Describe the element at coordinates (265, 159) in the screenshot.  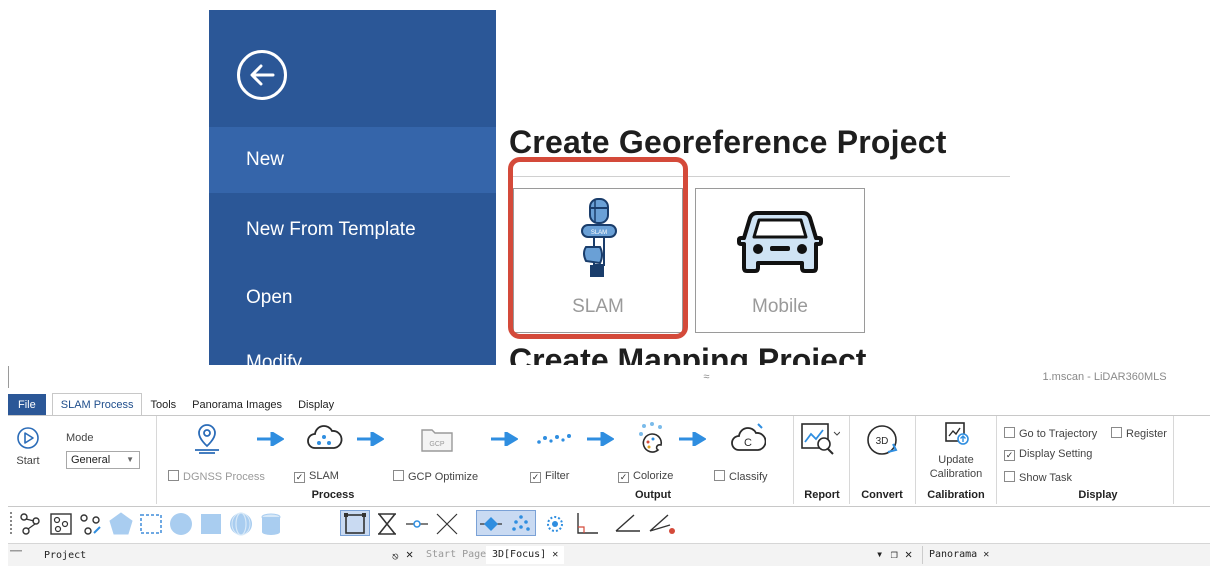
I see `sidebar-item-label: New` at that location.